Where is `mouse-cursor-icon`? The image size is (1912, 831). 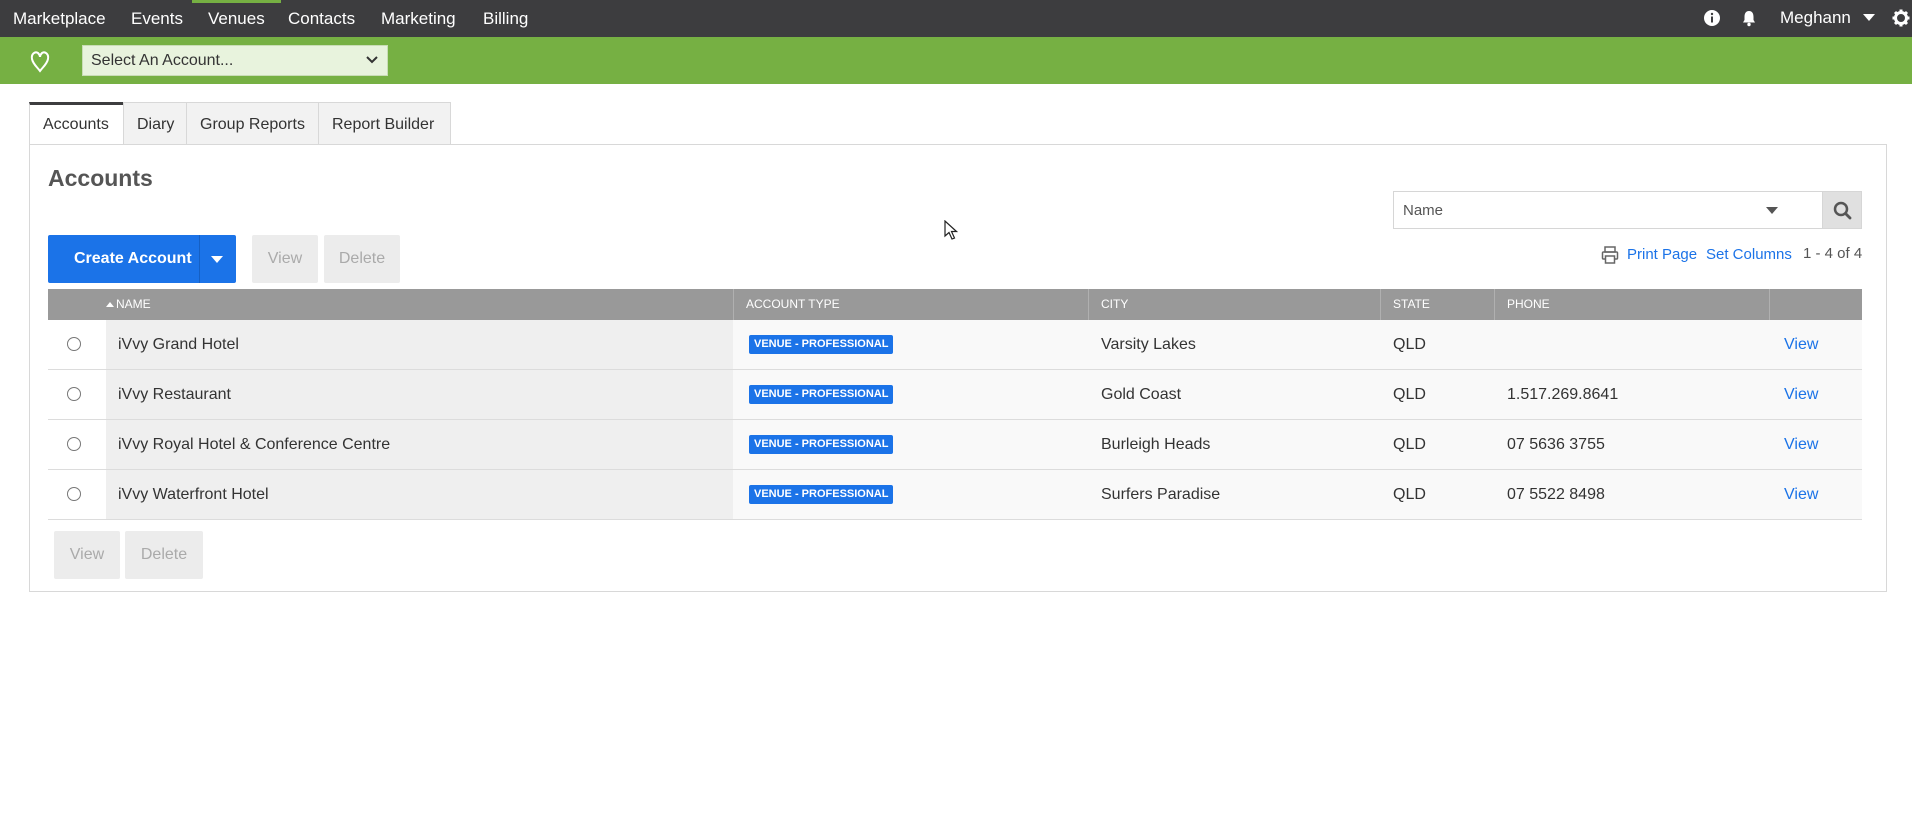 mouse-cursor-icon is located at coordinates (951, 230).